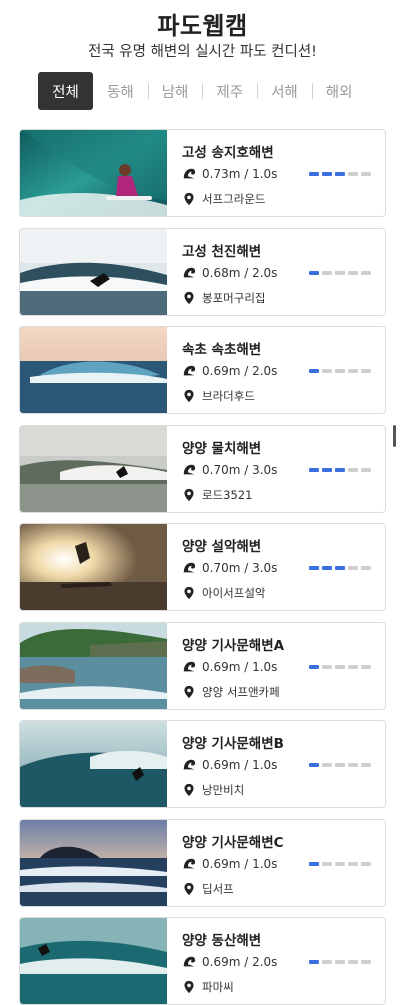  I want to click on beach-name: 양양 동산해변, so click(222, 941).